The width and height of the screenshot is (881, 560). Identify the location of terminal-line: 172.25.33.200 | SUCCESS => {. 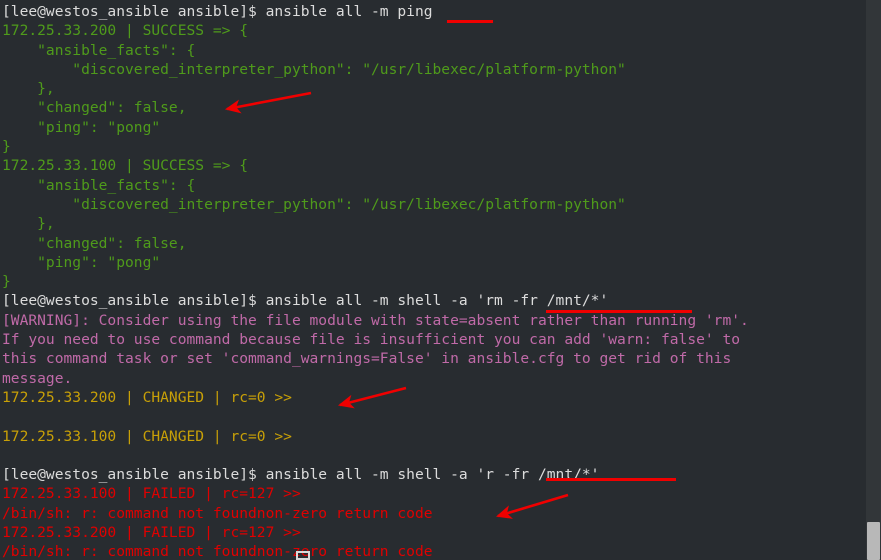
(125, 31).